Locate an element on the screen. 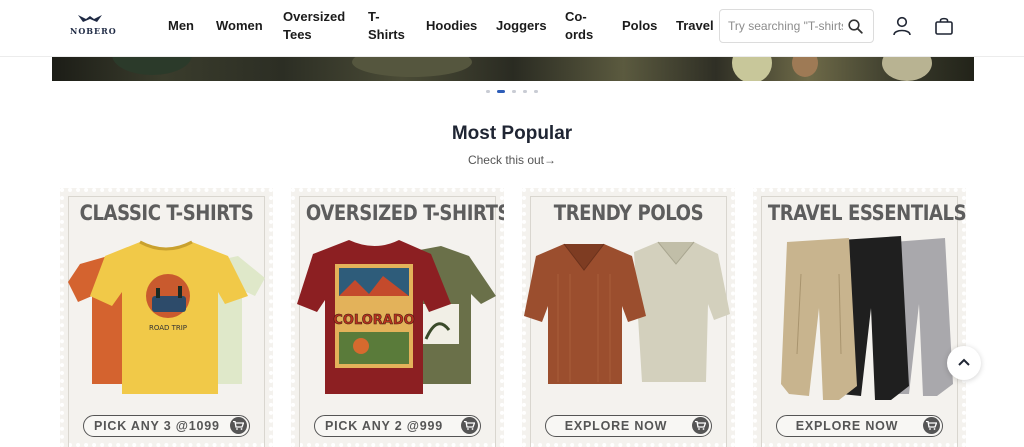  cta-label: PICK ANY 2 @999 is located at coordinates (384, 426).